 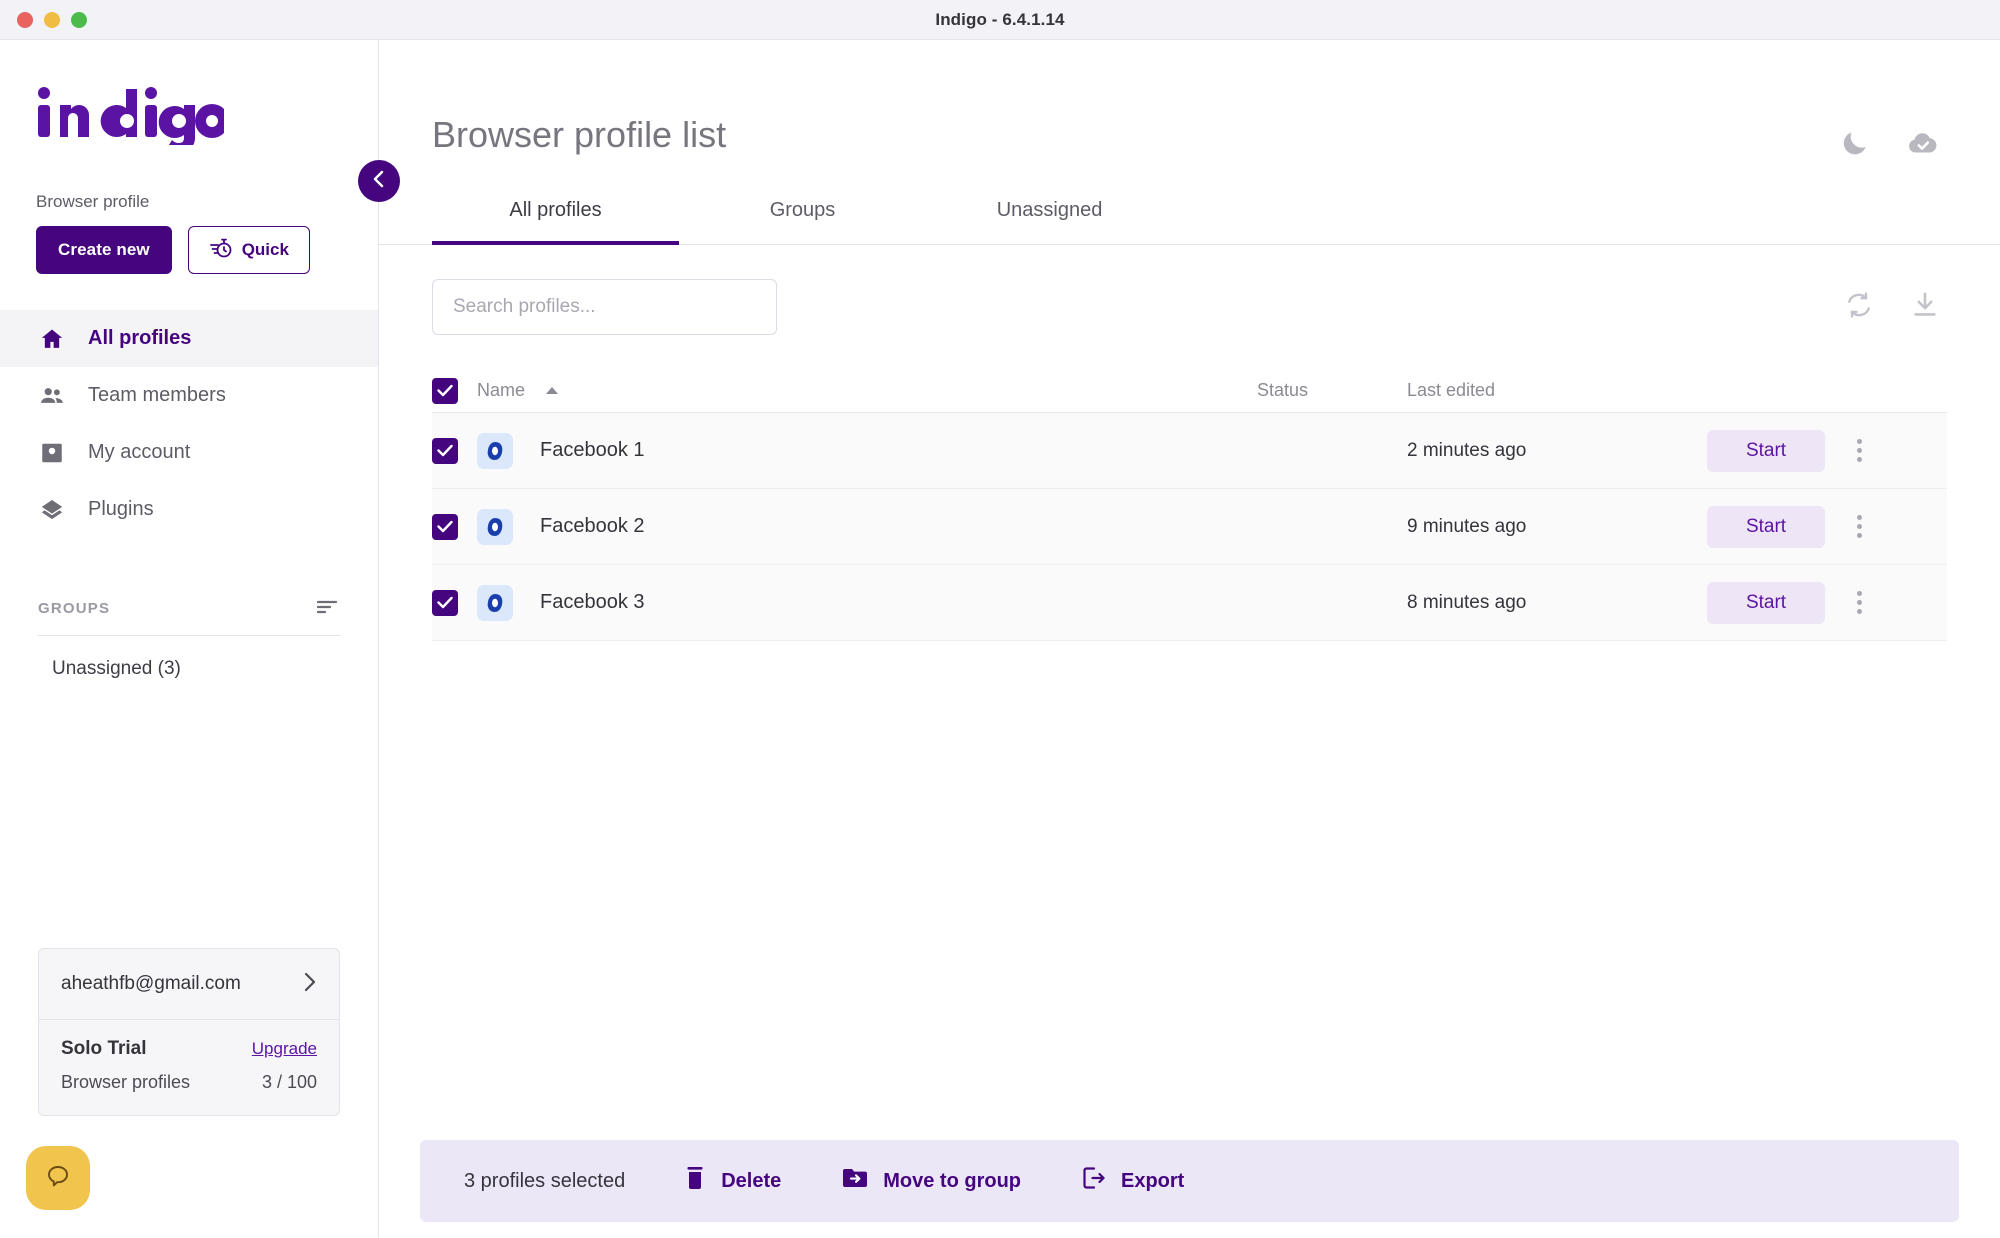 I want to click on delete-action: Delete, so click(x=732, y=1181).